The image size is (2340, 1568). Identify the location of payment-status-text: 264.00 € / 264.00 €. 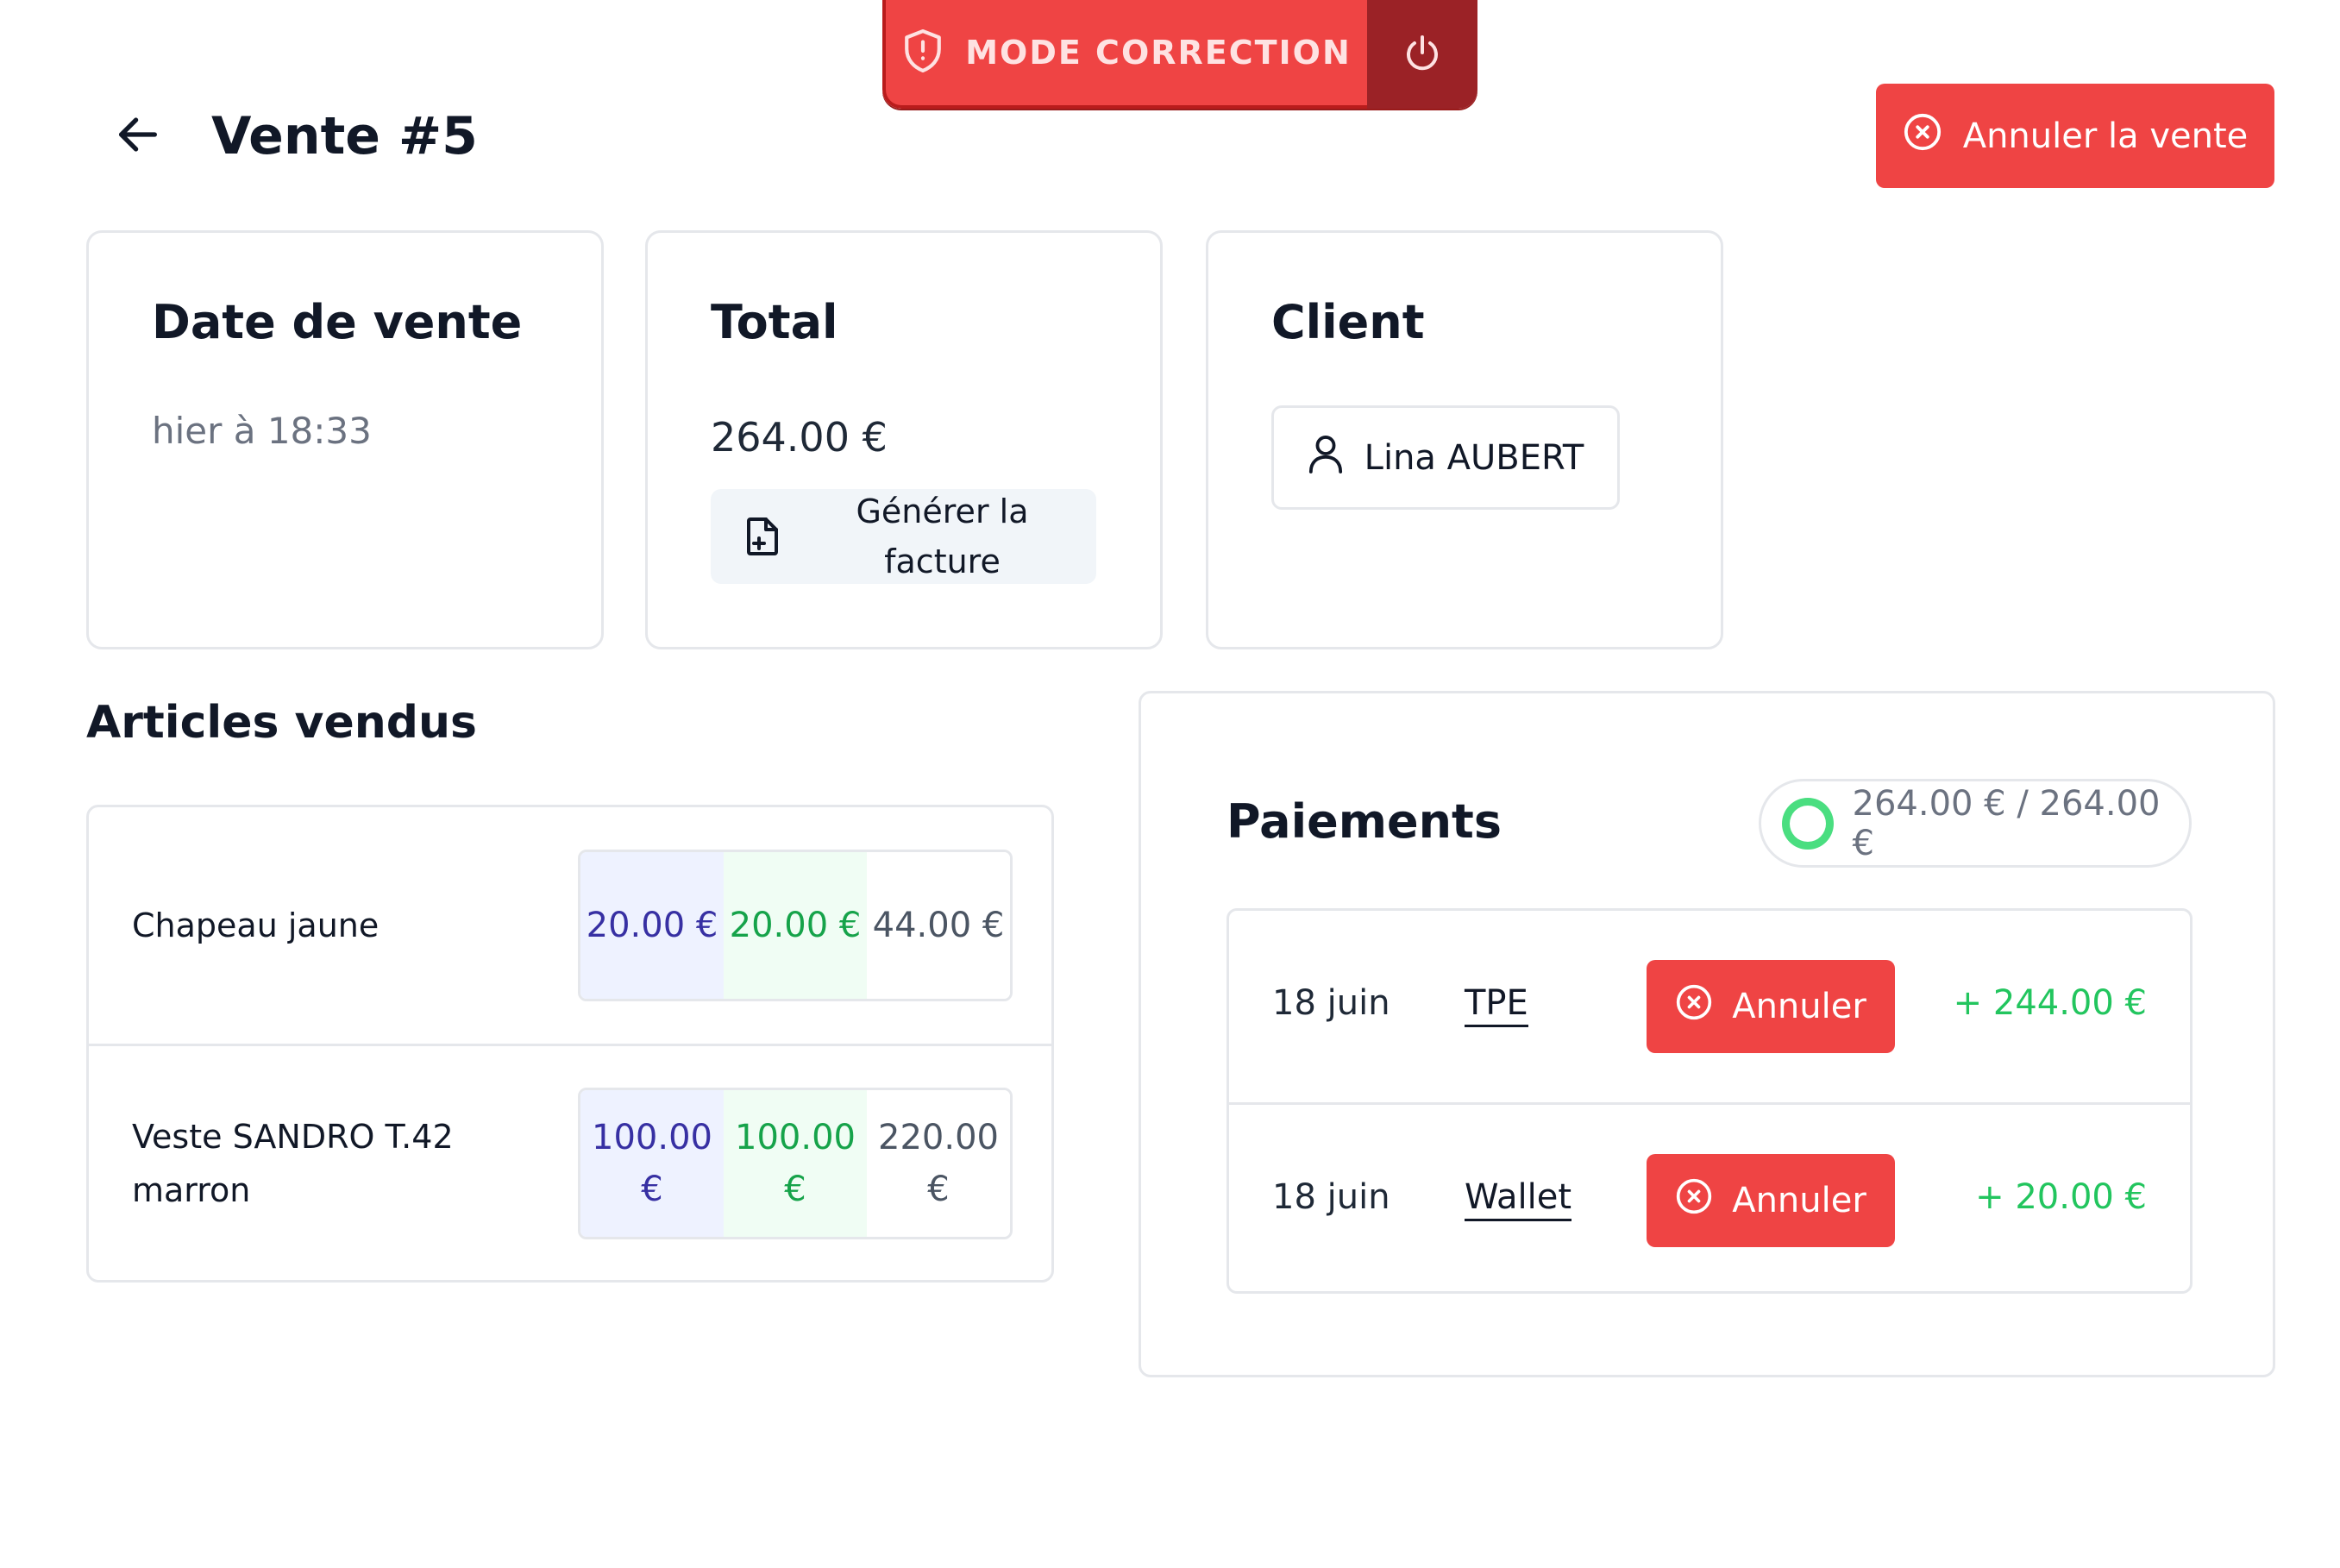
(2006, 823).